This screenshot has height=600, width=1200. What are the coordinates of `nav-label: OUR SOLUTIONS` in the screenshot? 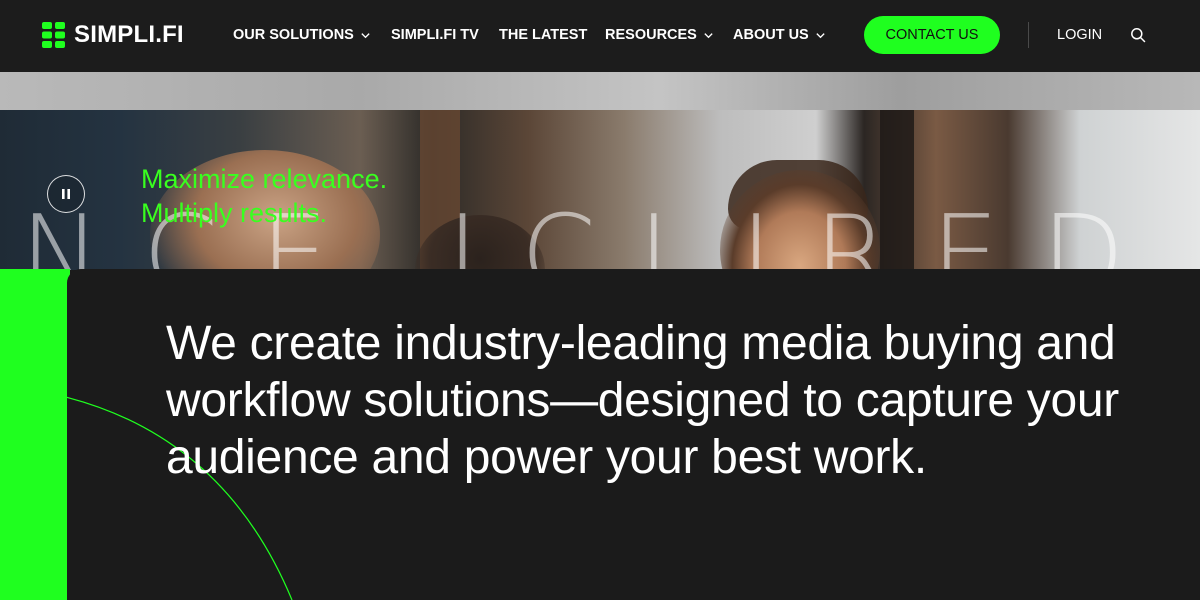 It's located at (293, 35).